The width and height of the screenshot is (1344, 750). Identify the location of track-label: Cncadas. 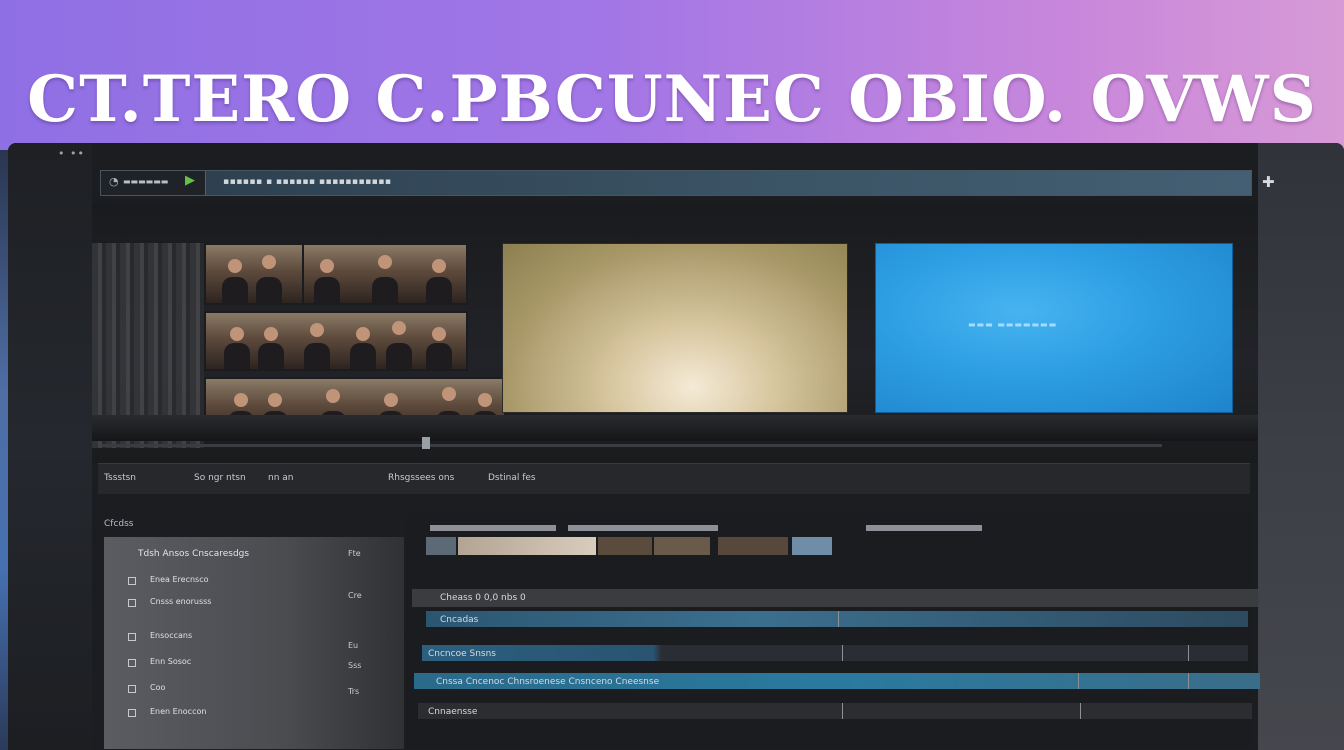
(459, 620).